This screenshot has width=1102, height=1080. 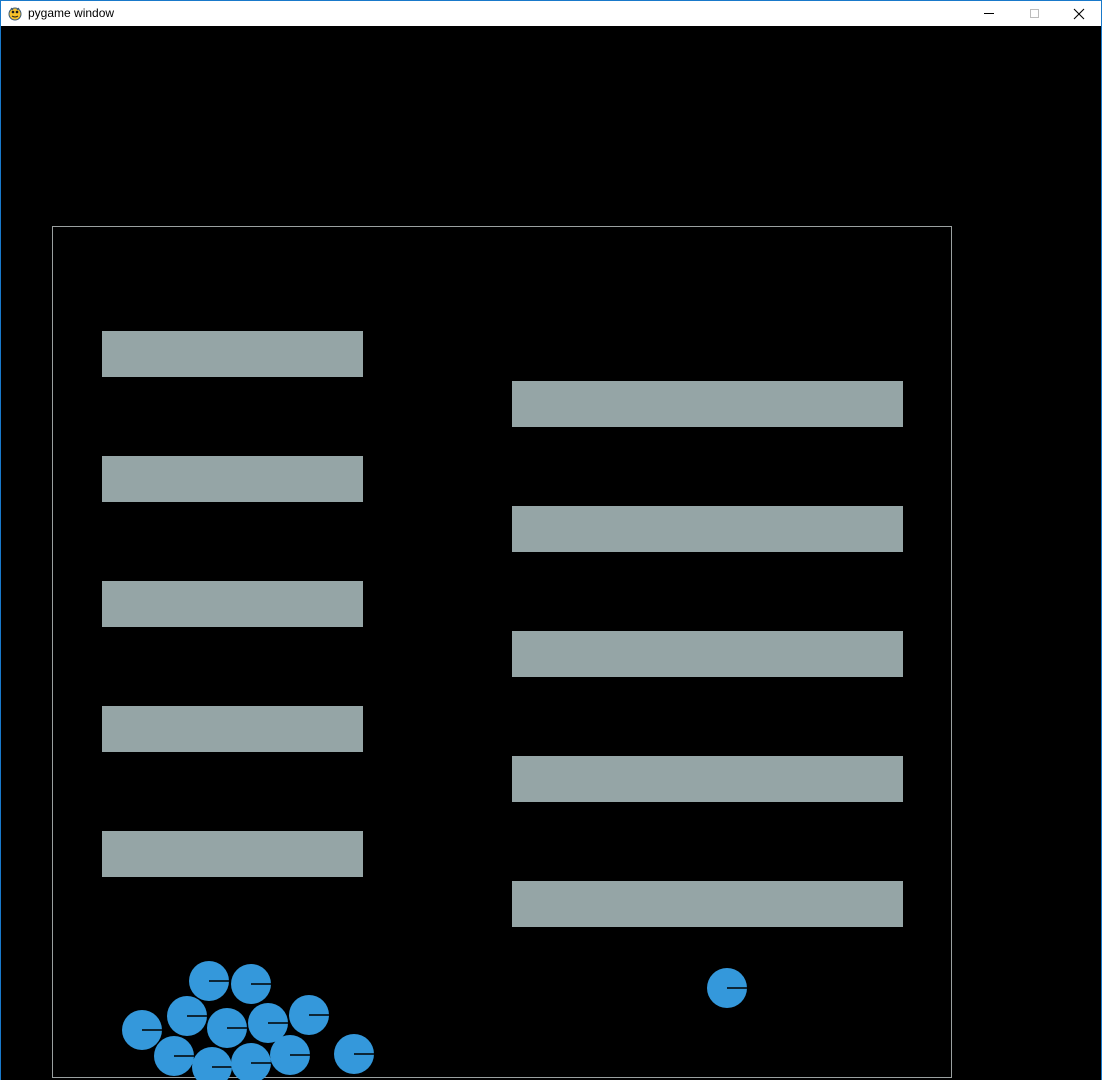 What do you see at coordinates (71, 13) in the screenshot?
I see `window-title: pygame window` at bounding box center [71, 13].